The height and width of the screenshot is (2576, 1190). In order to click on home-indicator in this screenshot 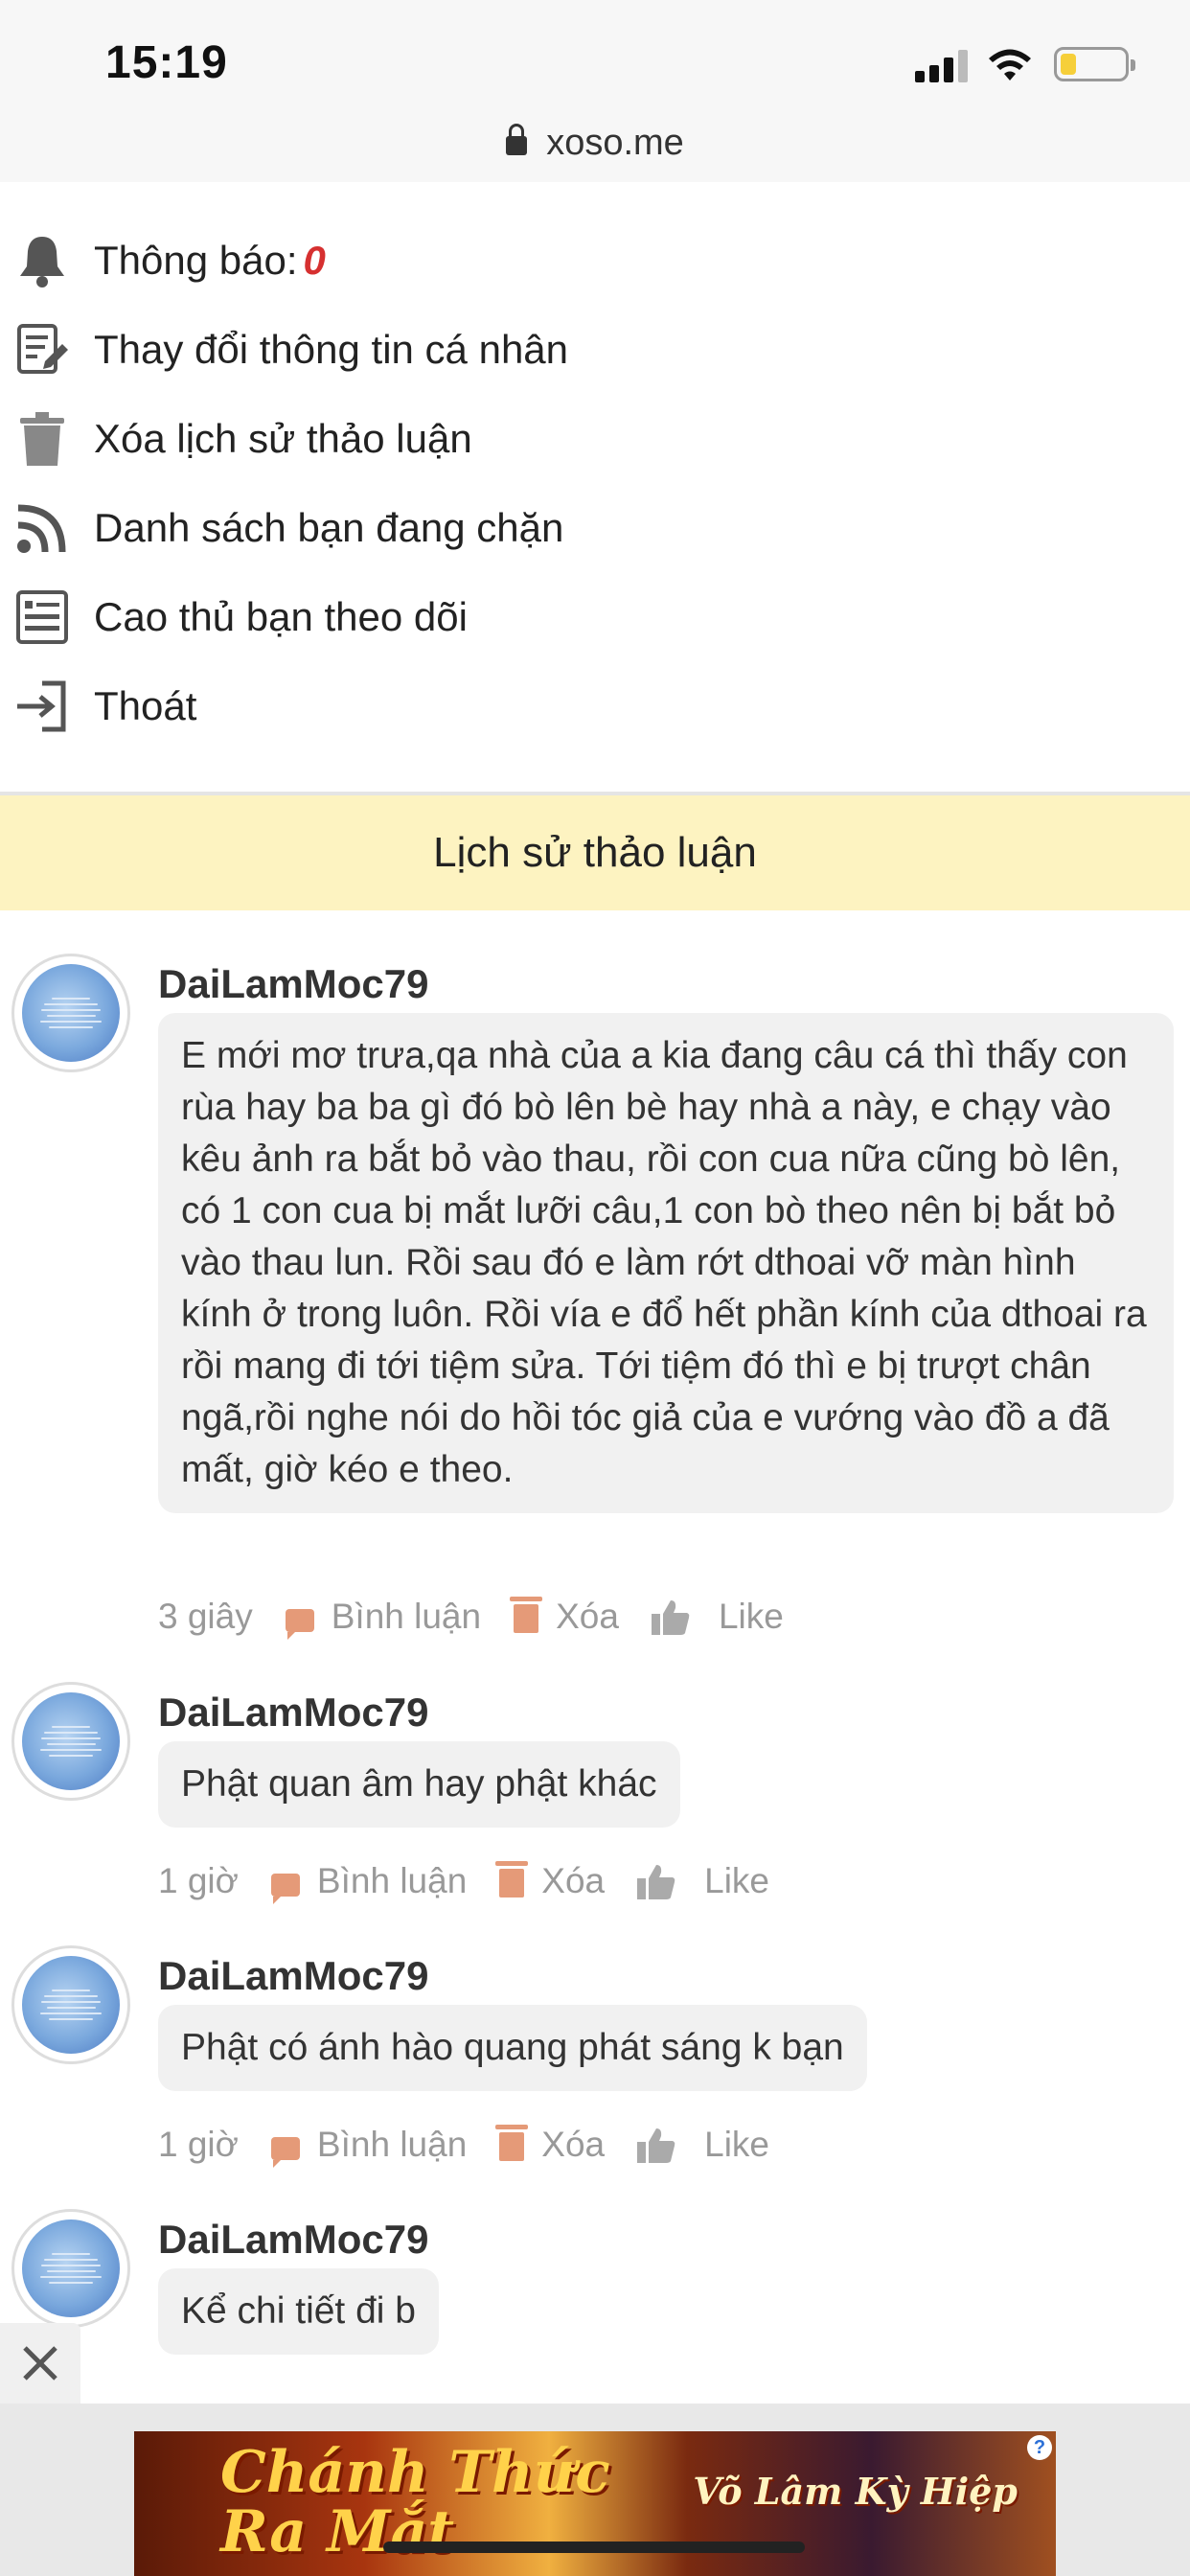, I will do `click(594, 2547)`.